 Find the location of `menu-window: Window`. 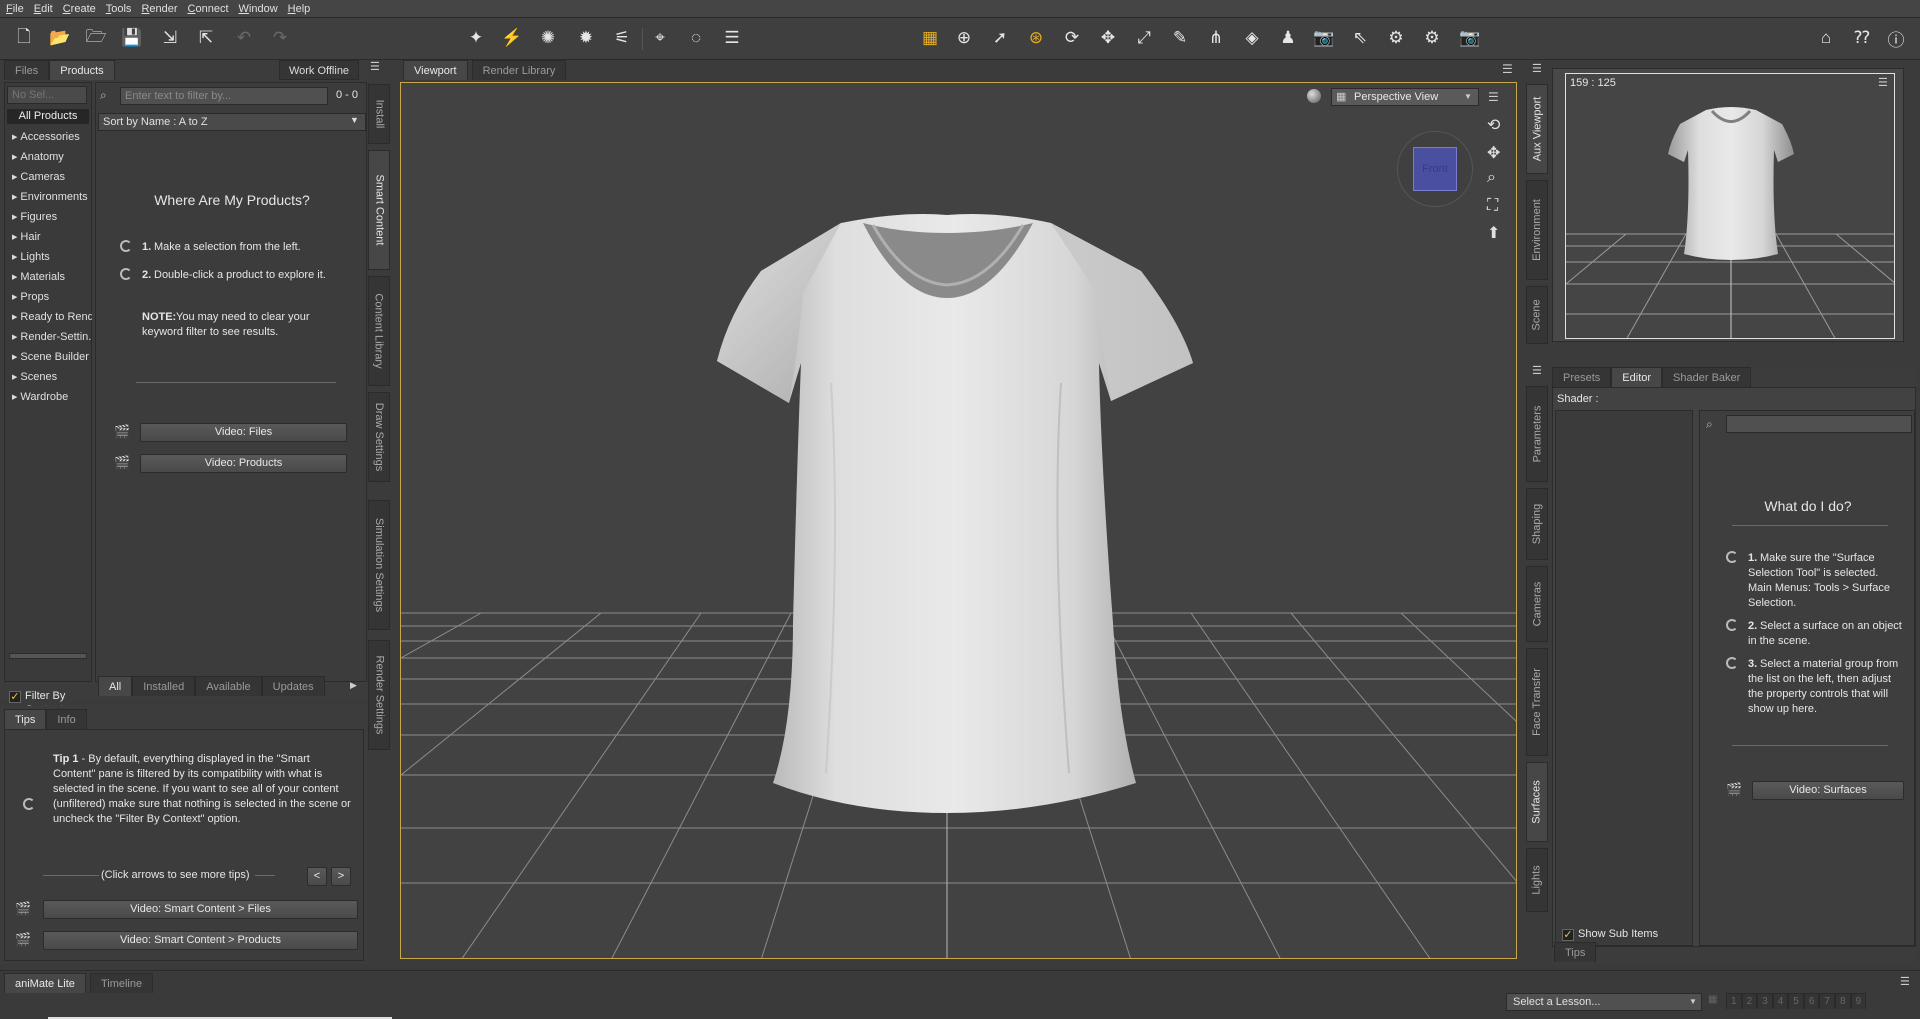

menu-window: Window is located at coordinates (258, 9).